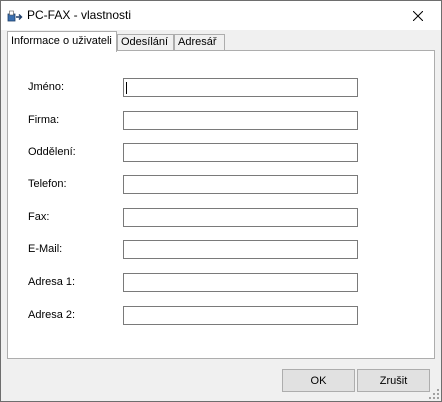 This screenshot has width=442, height=402. I want to click on company-row: Firma:, so click(221, 121).